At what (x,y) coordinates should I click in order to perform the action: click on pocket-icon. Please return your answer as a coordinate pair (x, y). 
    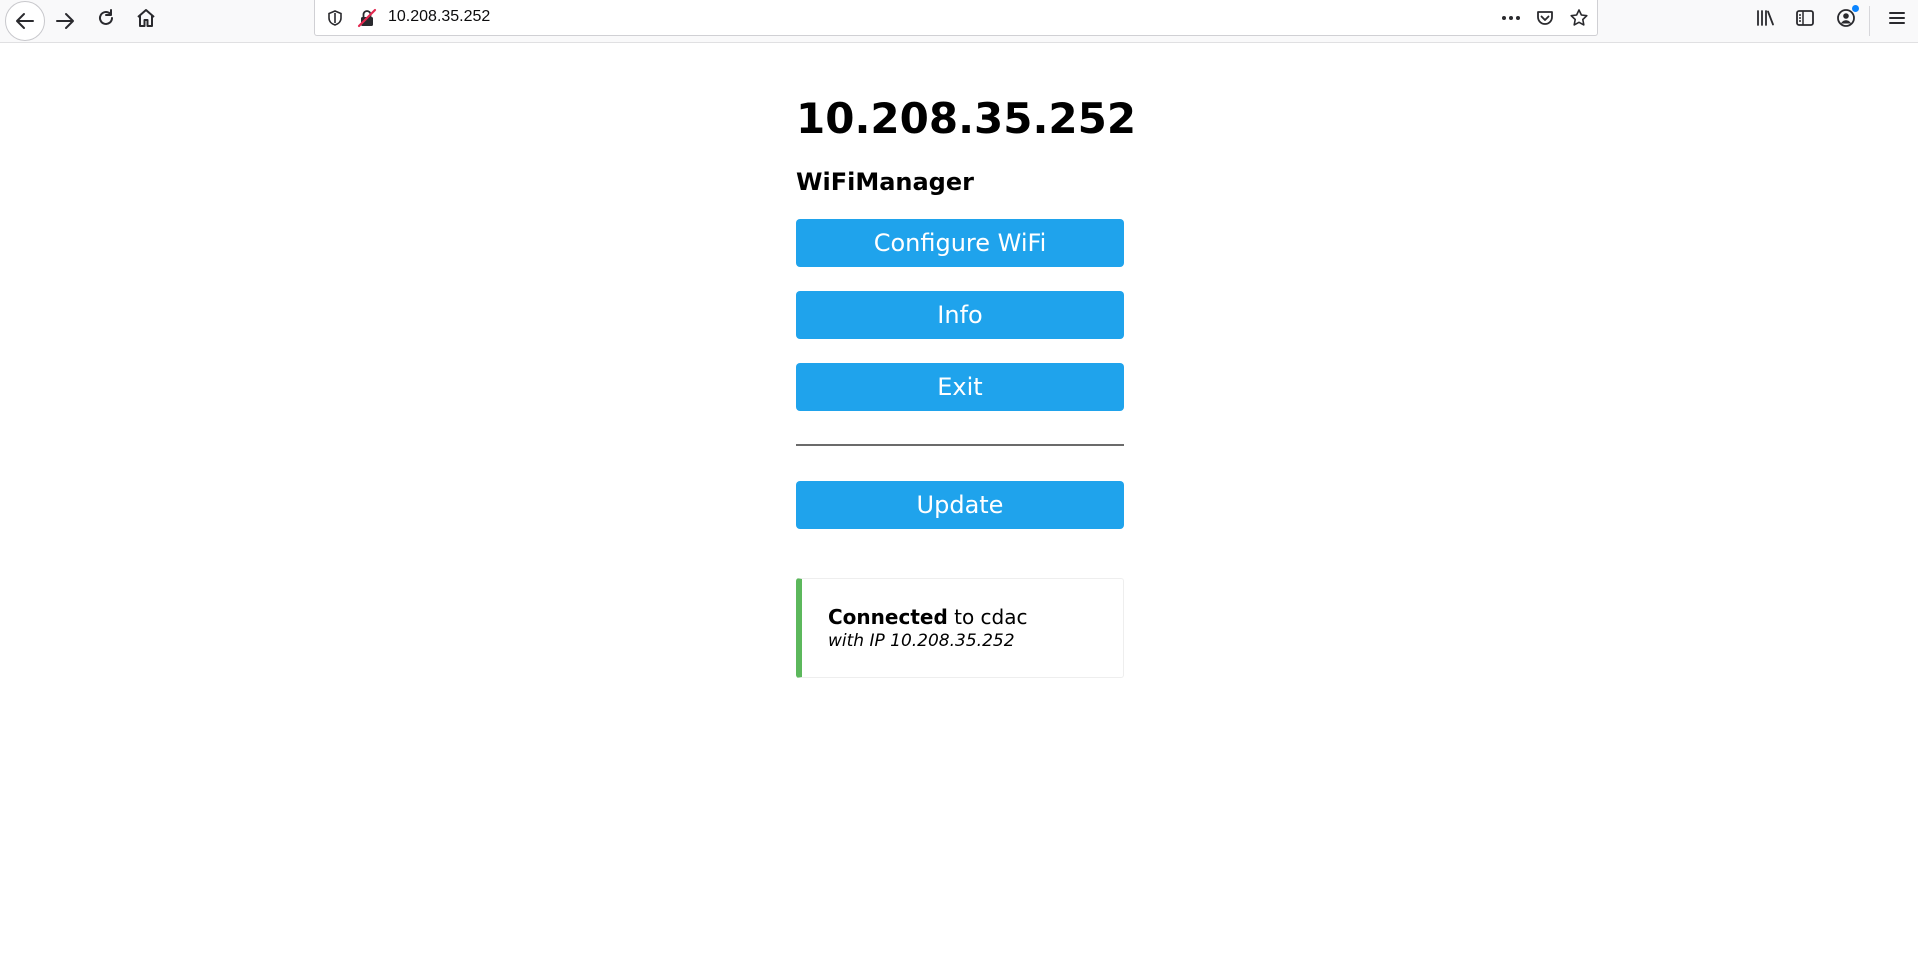
    Looking at the image, I should click on (1545, 18).